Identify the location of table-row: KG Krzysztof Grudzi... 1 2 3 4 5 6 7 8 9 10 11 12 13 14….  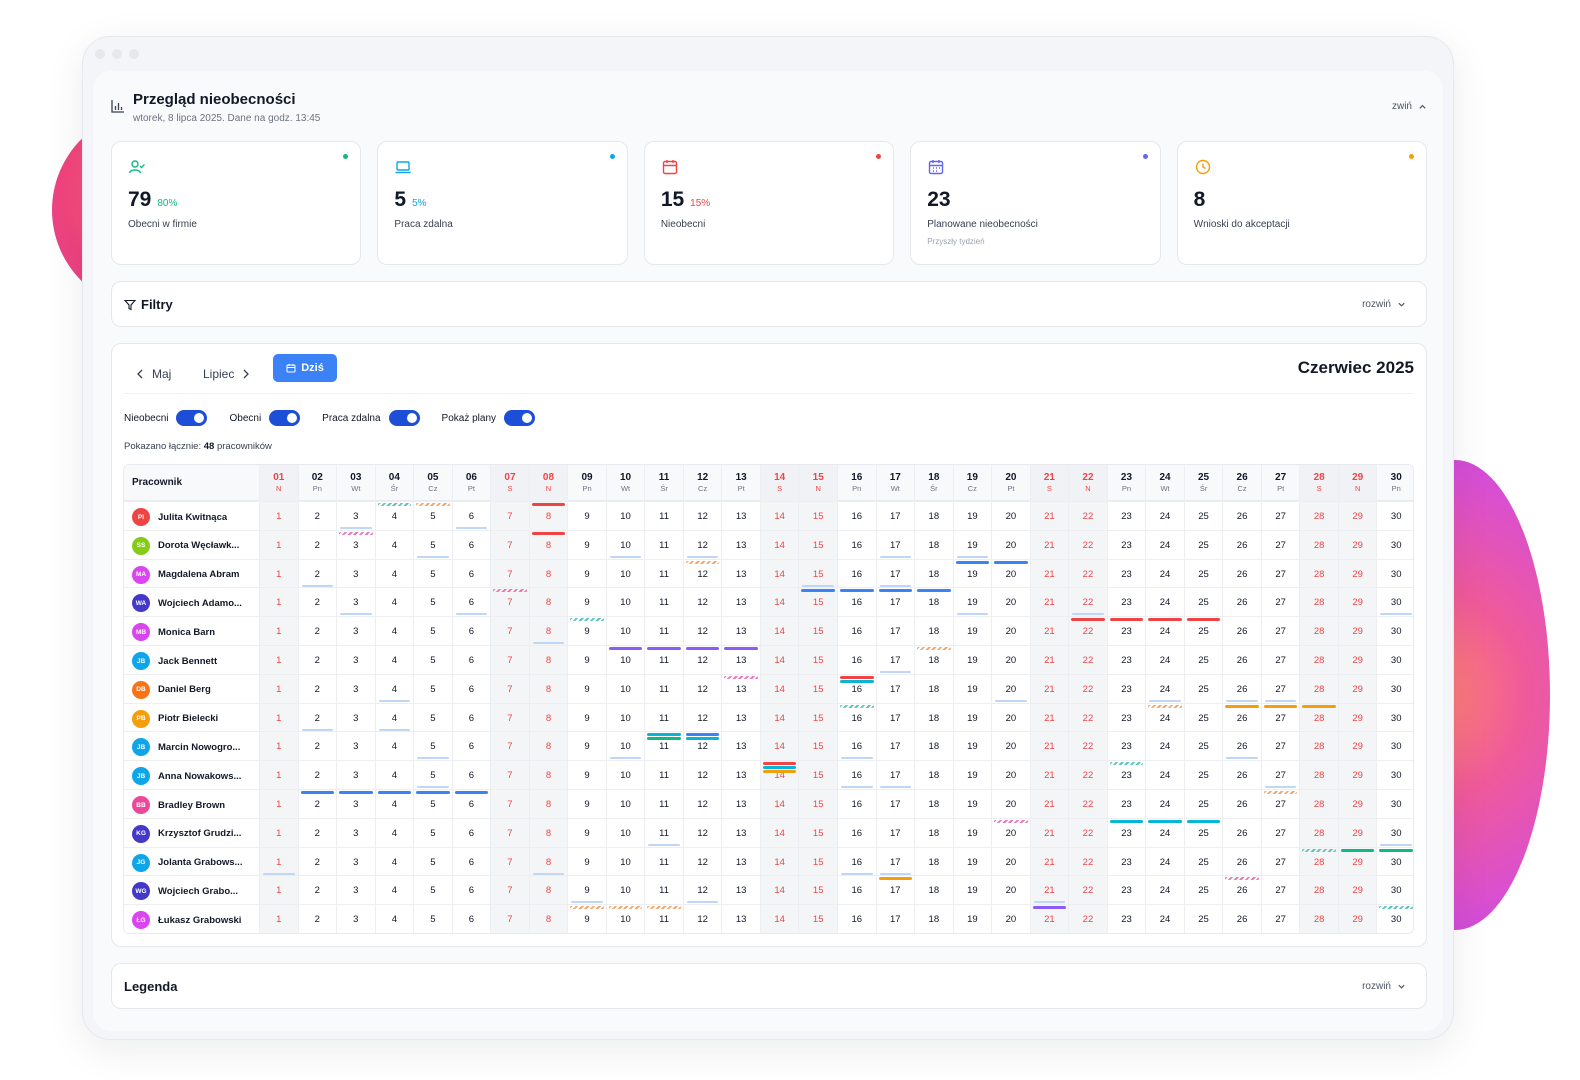
(768, 832).